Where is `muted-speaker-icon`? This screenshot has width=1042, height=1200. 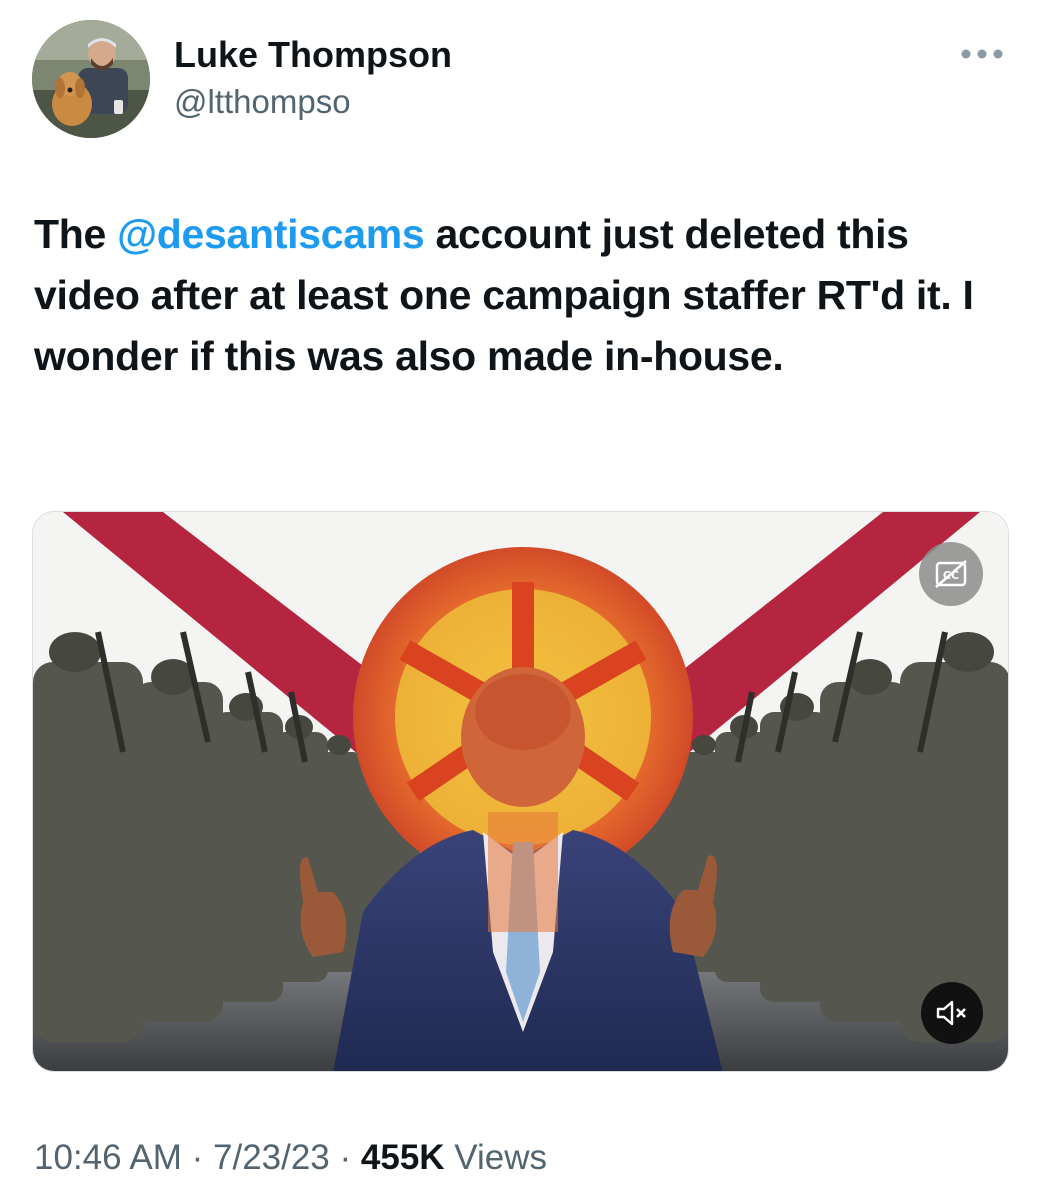
muted-speaker-icon is located at coordinates (951, 1013).